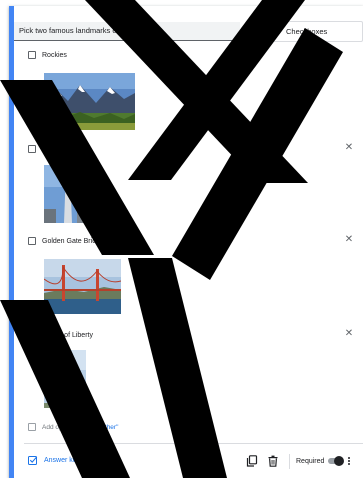 This screenshot has width=363, height=478. I want to click on add-other-link: add "Other", so click(102, 427).